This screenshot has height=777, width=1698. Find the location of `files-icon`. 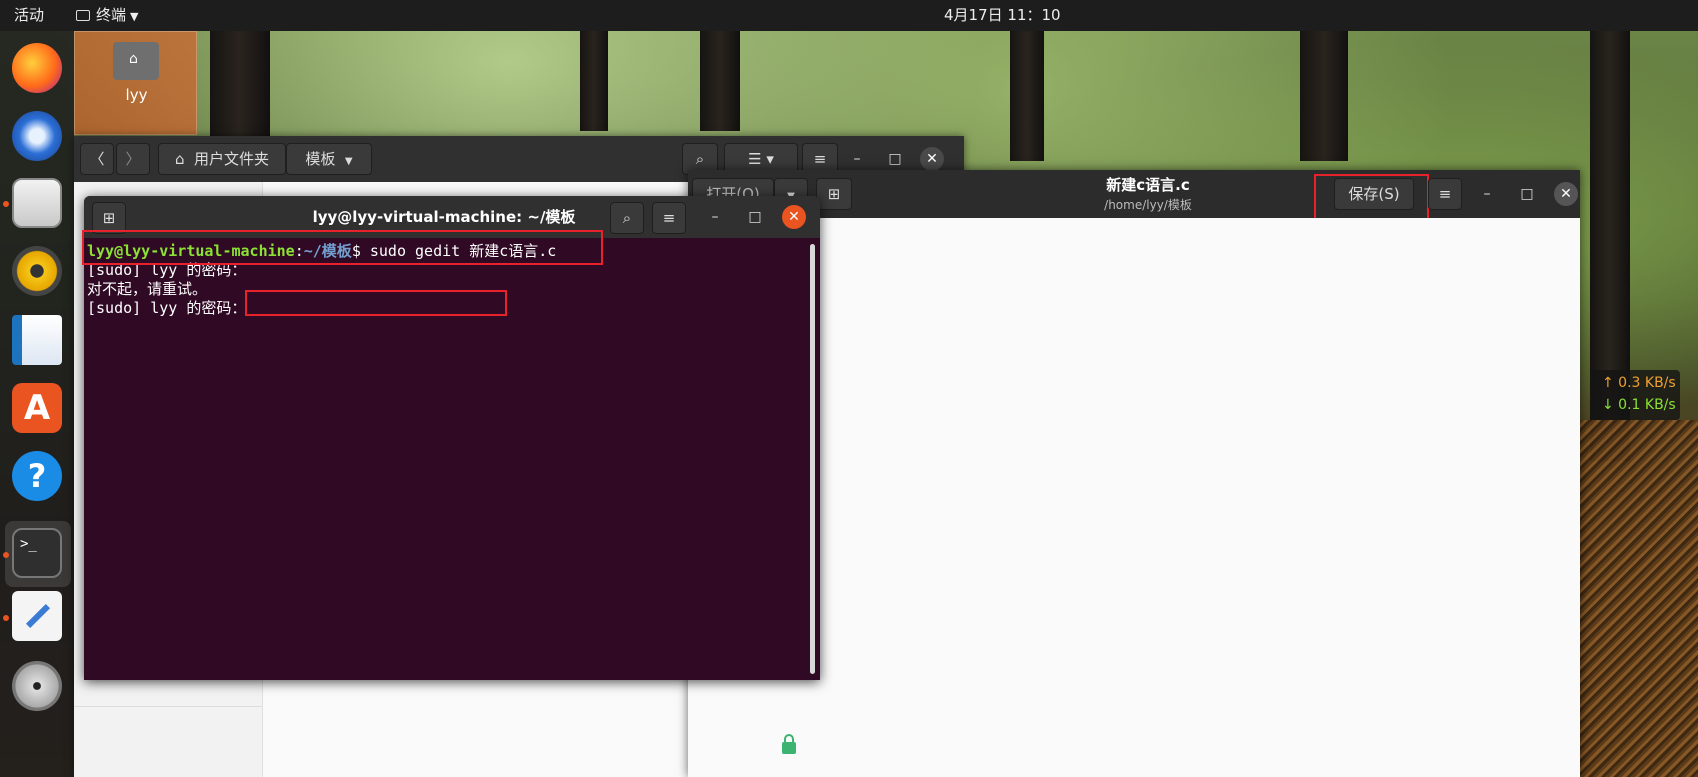

files-icon is located at coordinates (37, 203).